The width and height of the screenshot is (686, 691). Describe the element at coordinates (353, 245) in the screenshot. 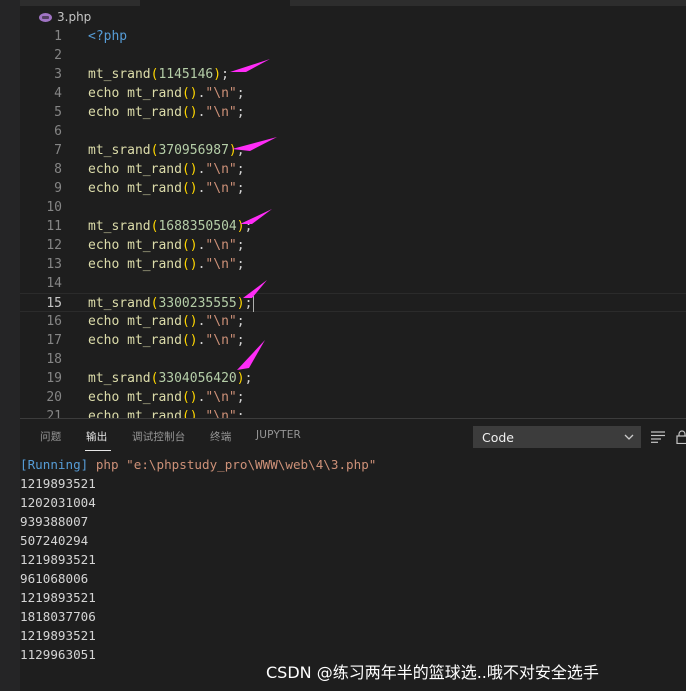

I see `code-line: 12 echo mt_rand()."\n";` at that location.